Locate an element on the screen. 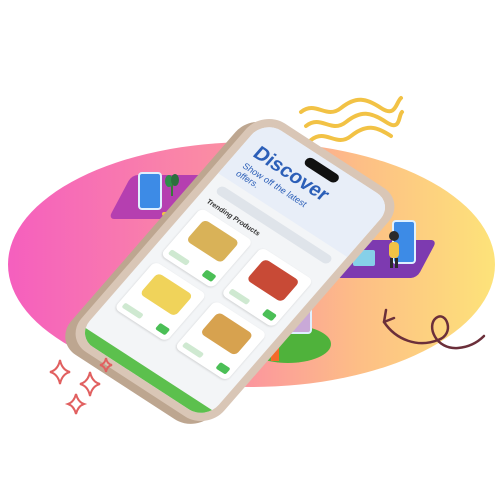 The width and height of the screenshot is (500, 500). right-person-icon is located at coordinates (394, 249).